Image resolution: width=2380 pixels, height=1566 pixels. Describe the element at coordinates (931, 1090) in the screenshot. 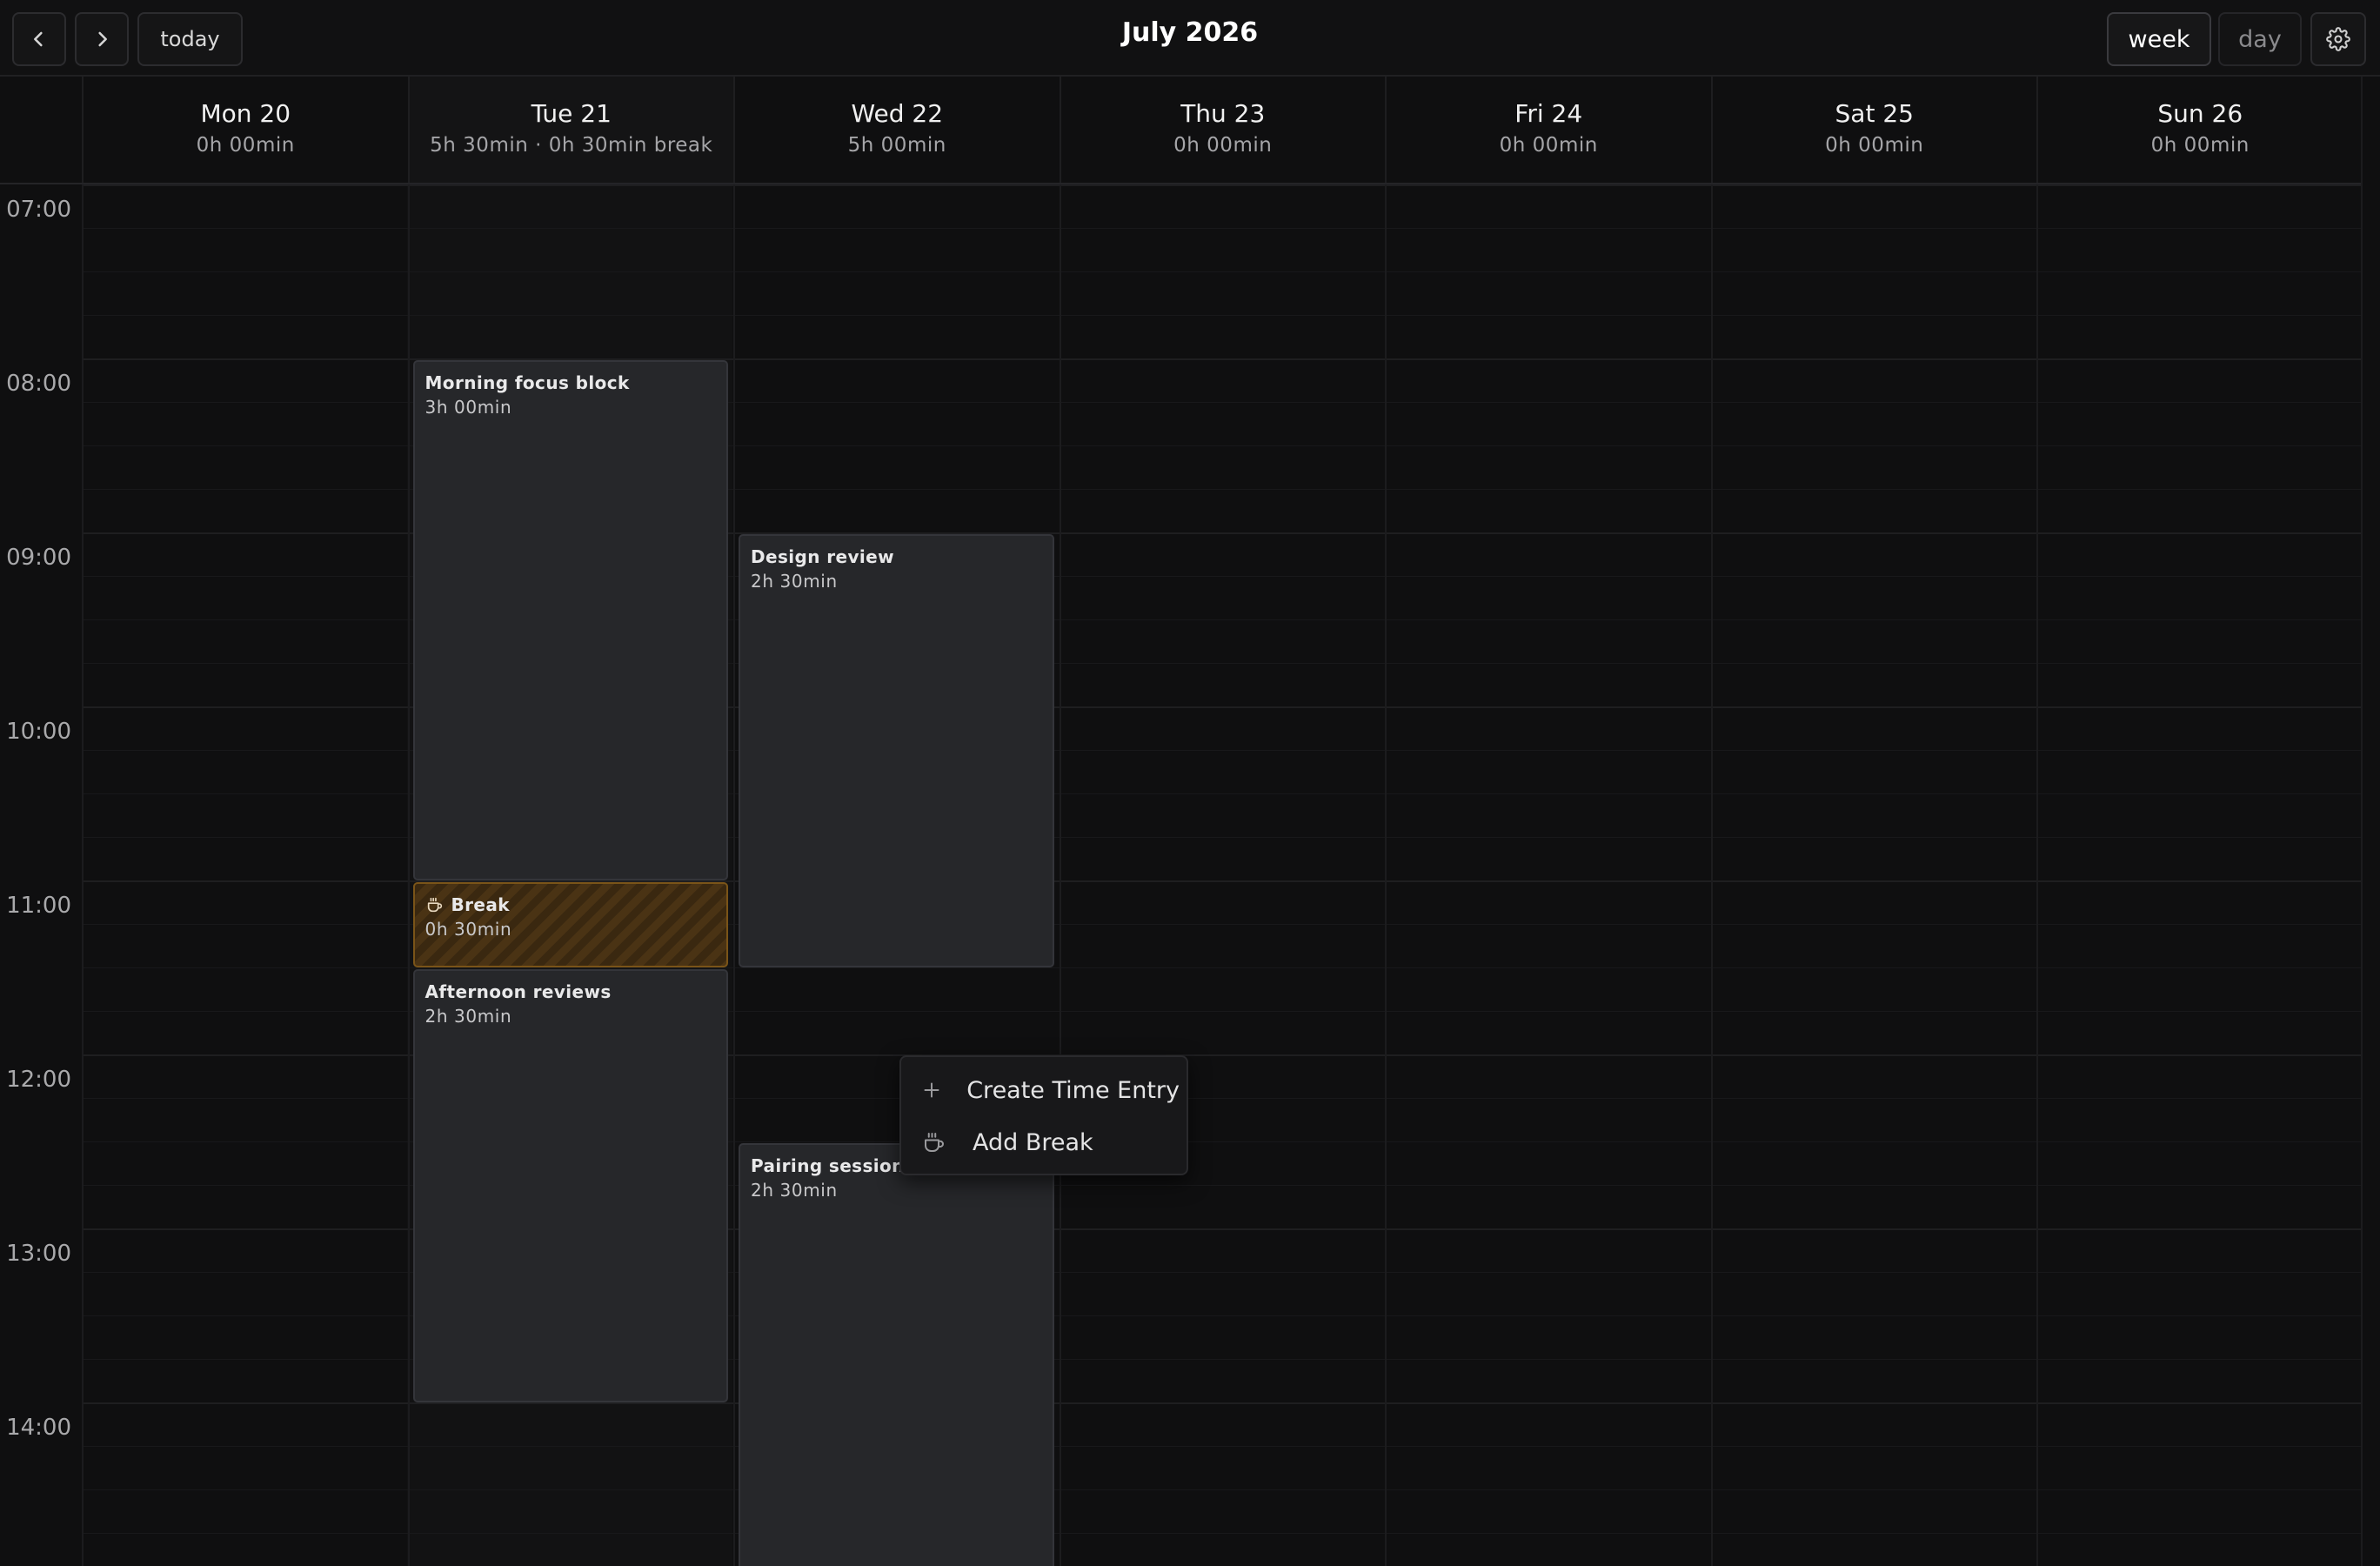

I see `plus-icon` at that location.